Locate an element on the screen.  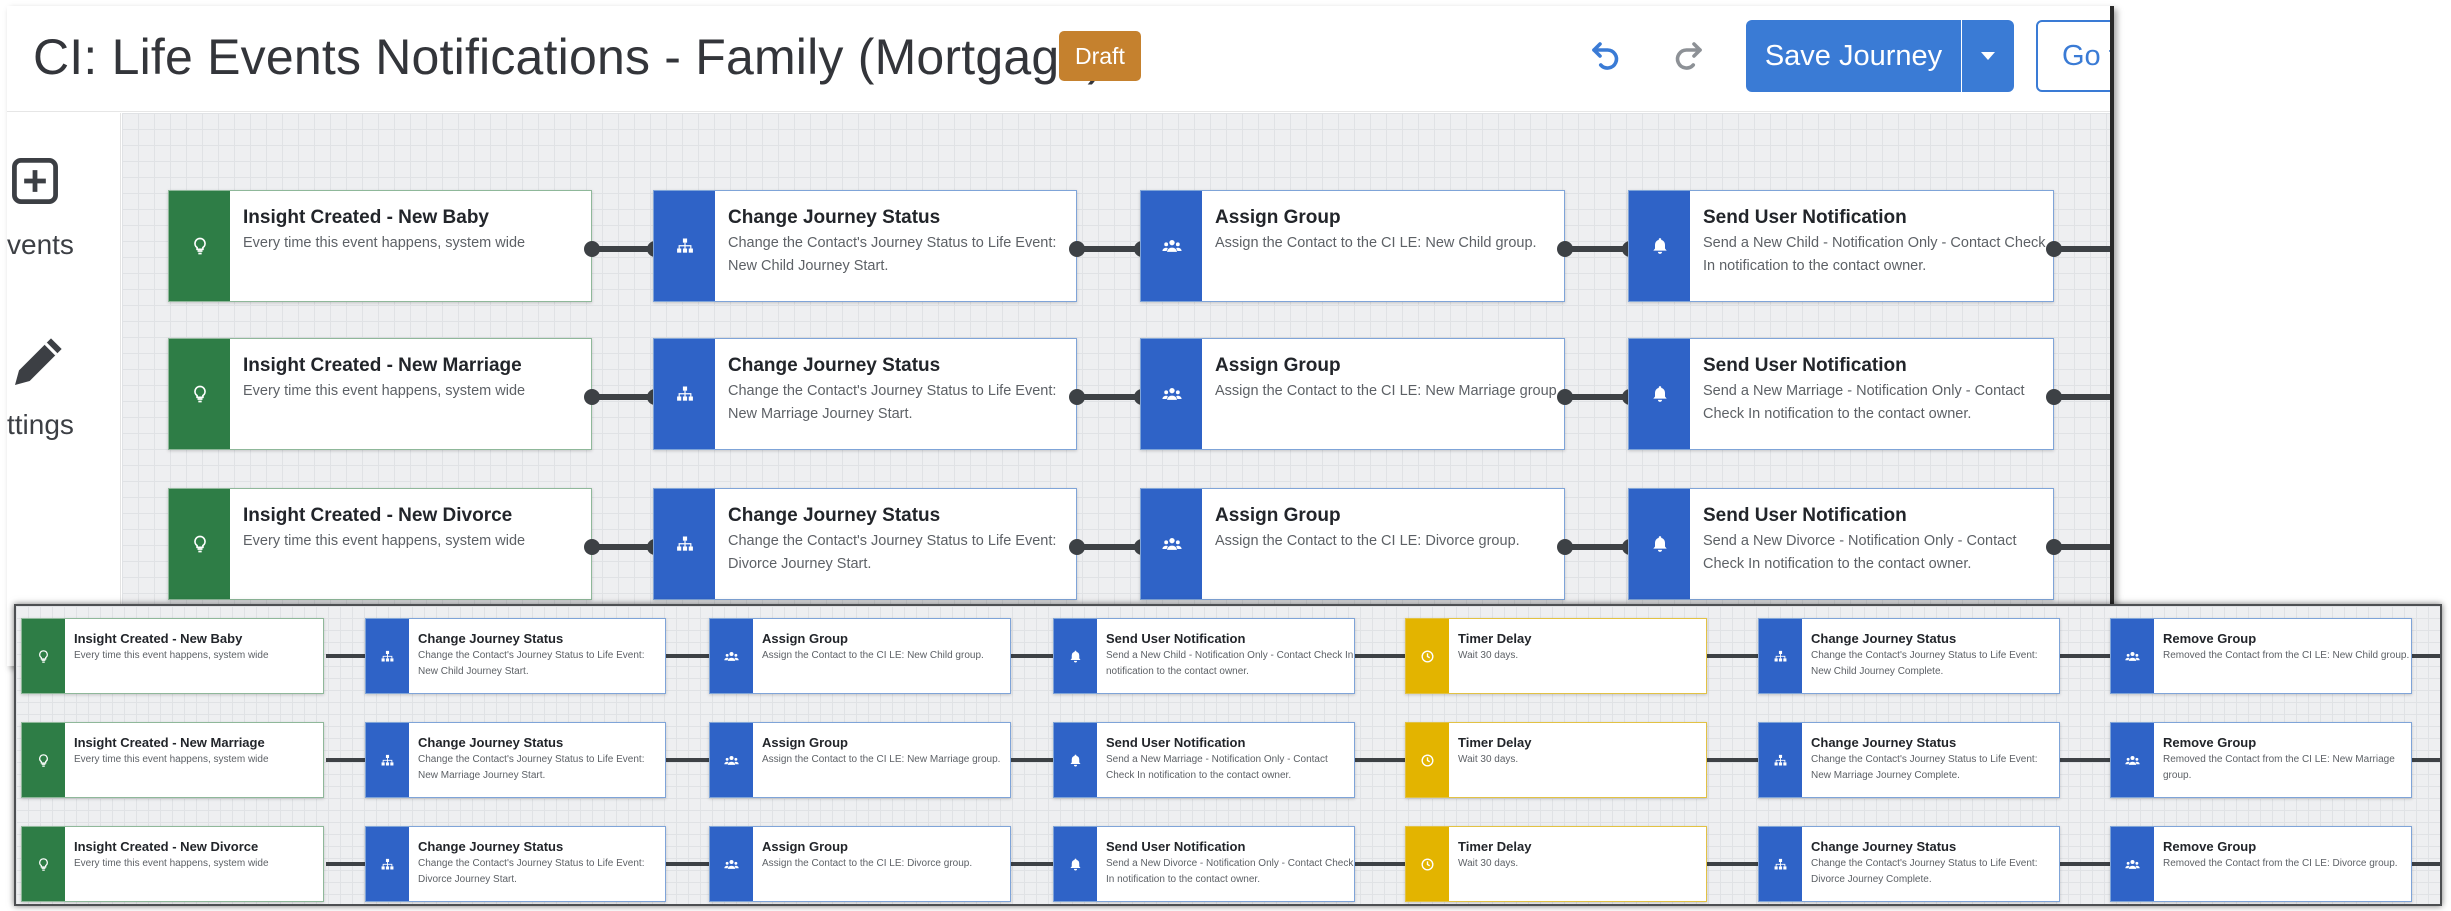
events-tab-label: vents is located at coordinates (40, 245).